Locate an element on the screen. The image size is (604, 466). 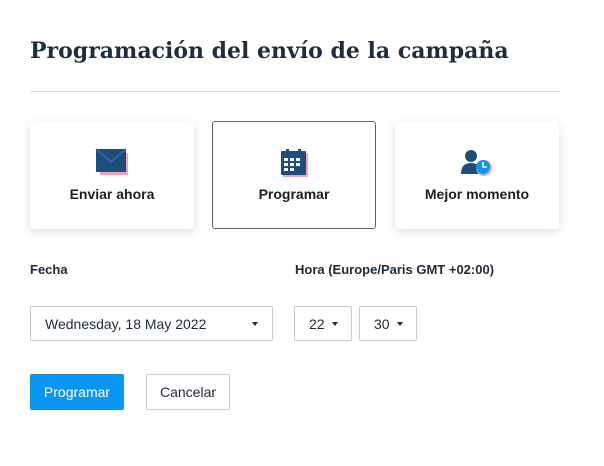
send-now-label: Enviar ahora is located at coordinates (112, 194).